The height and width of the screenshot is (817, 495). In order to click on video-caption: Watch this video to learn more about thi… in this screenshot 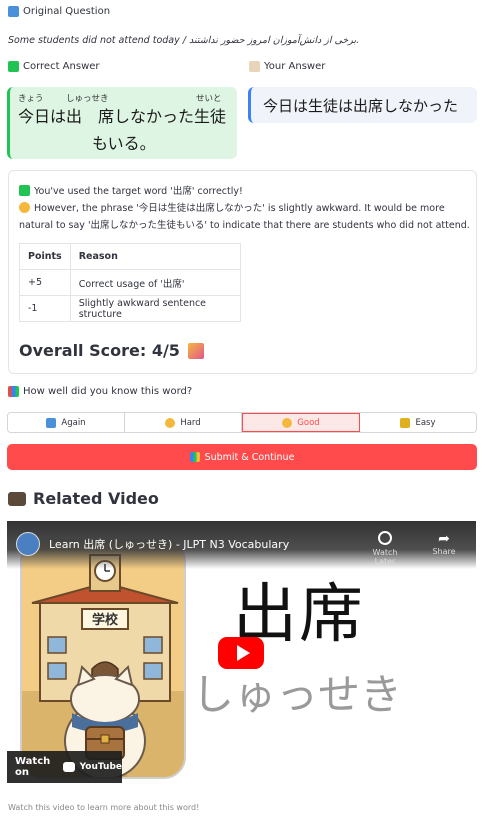, I will do `click(104, 807)`.